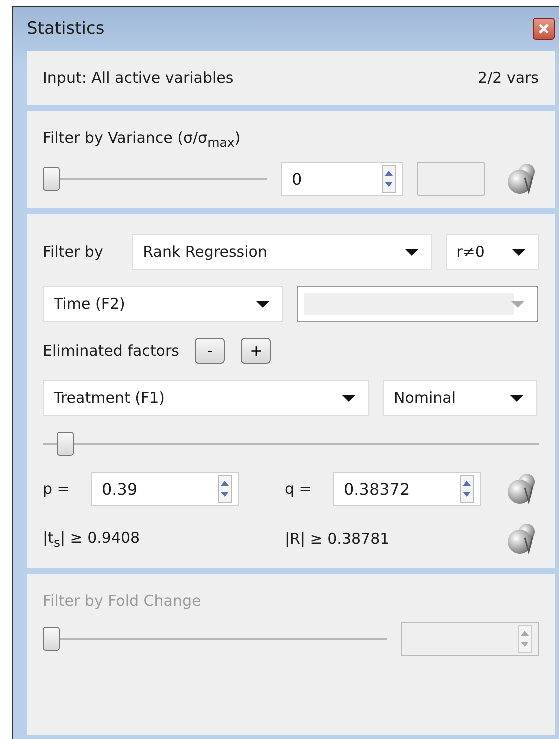 The height and width of the screenshot is (739, 559). I want to click on remove-button: -, so click(210, 351).